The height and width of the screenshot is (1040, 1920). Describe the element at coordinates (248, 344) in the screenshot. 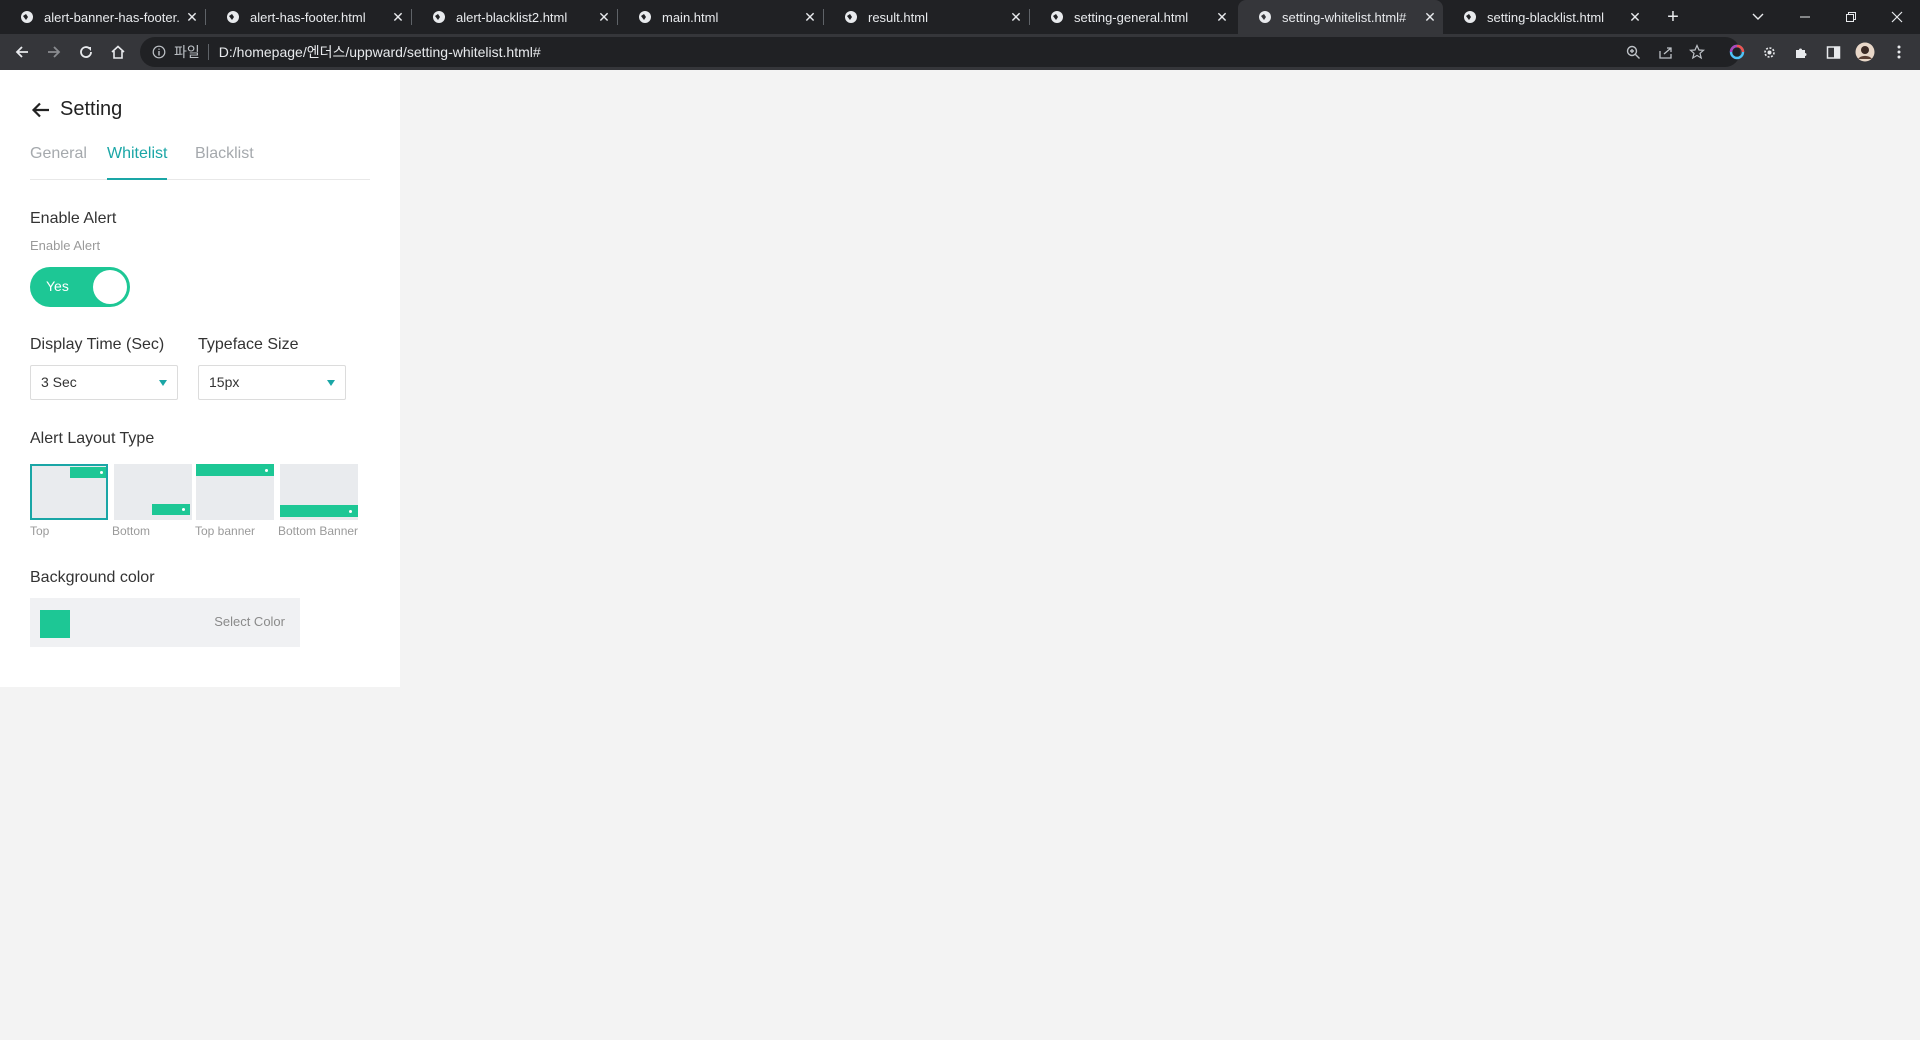

I see `typeface-size-label: Typeface Size` at that location.